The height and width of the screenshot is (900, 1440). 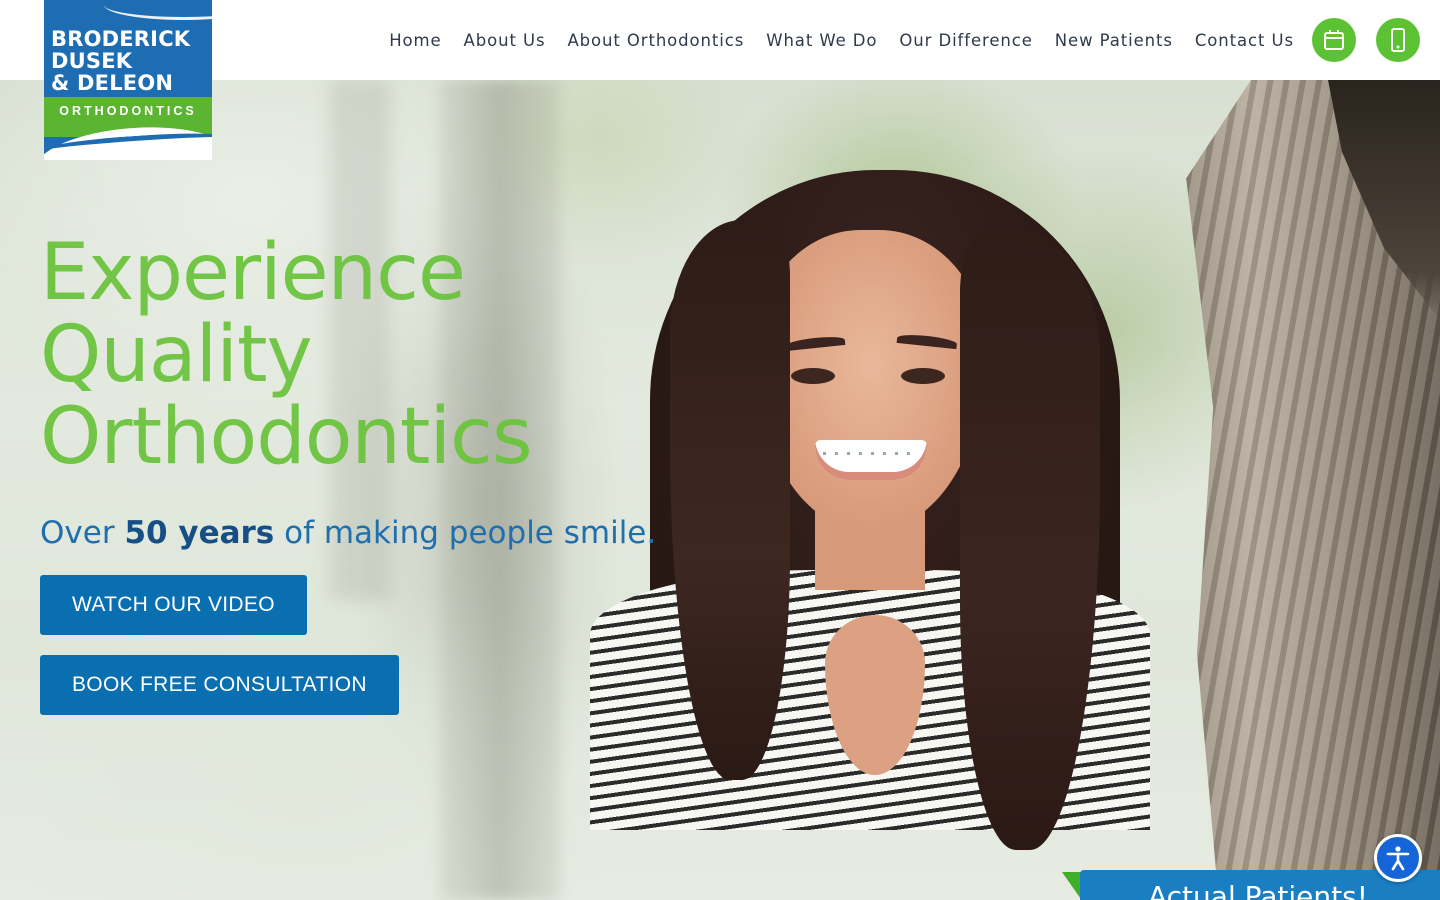 I want to click on book-consultation-button: BOOK FREE CONSULTATION, so click(x=219, y=685).